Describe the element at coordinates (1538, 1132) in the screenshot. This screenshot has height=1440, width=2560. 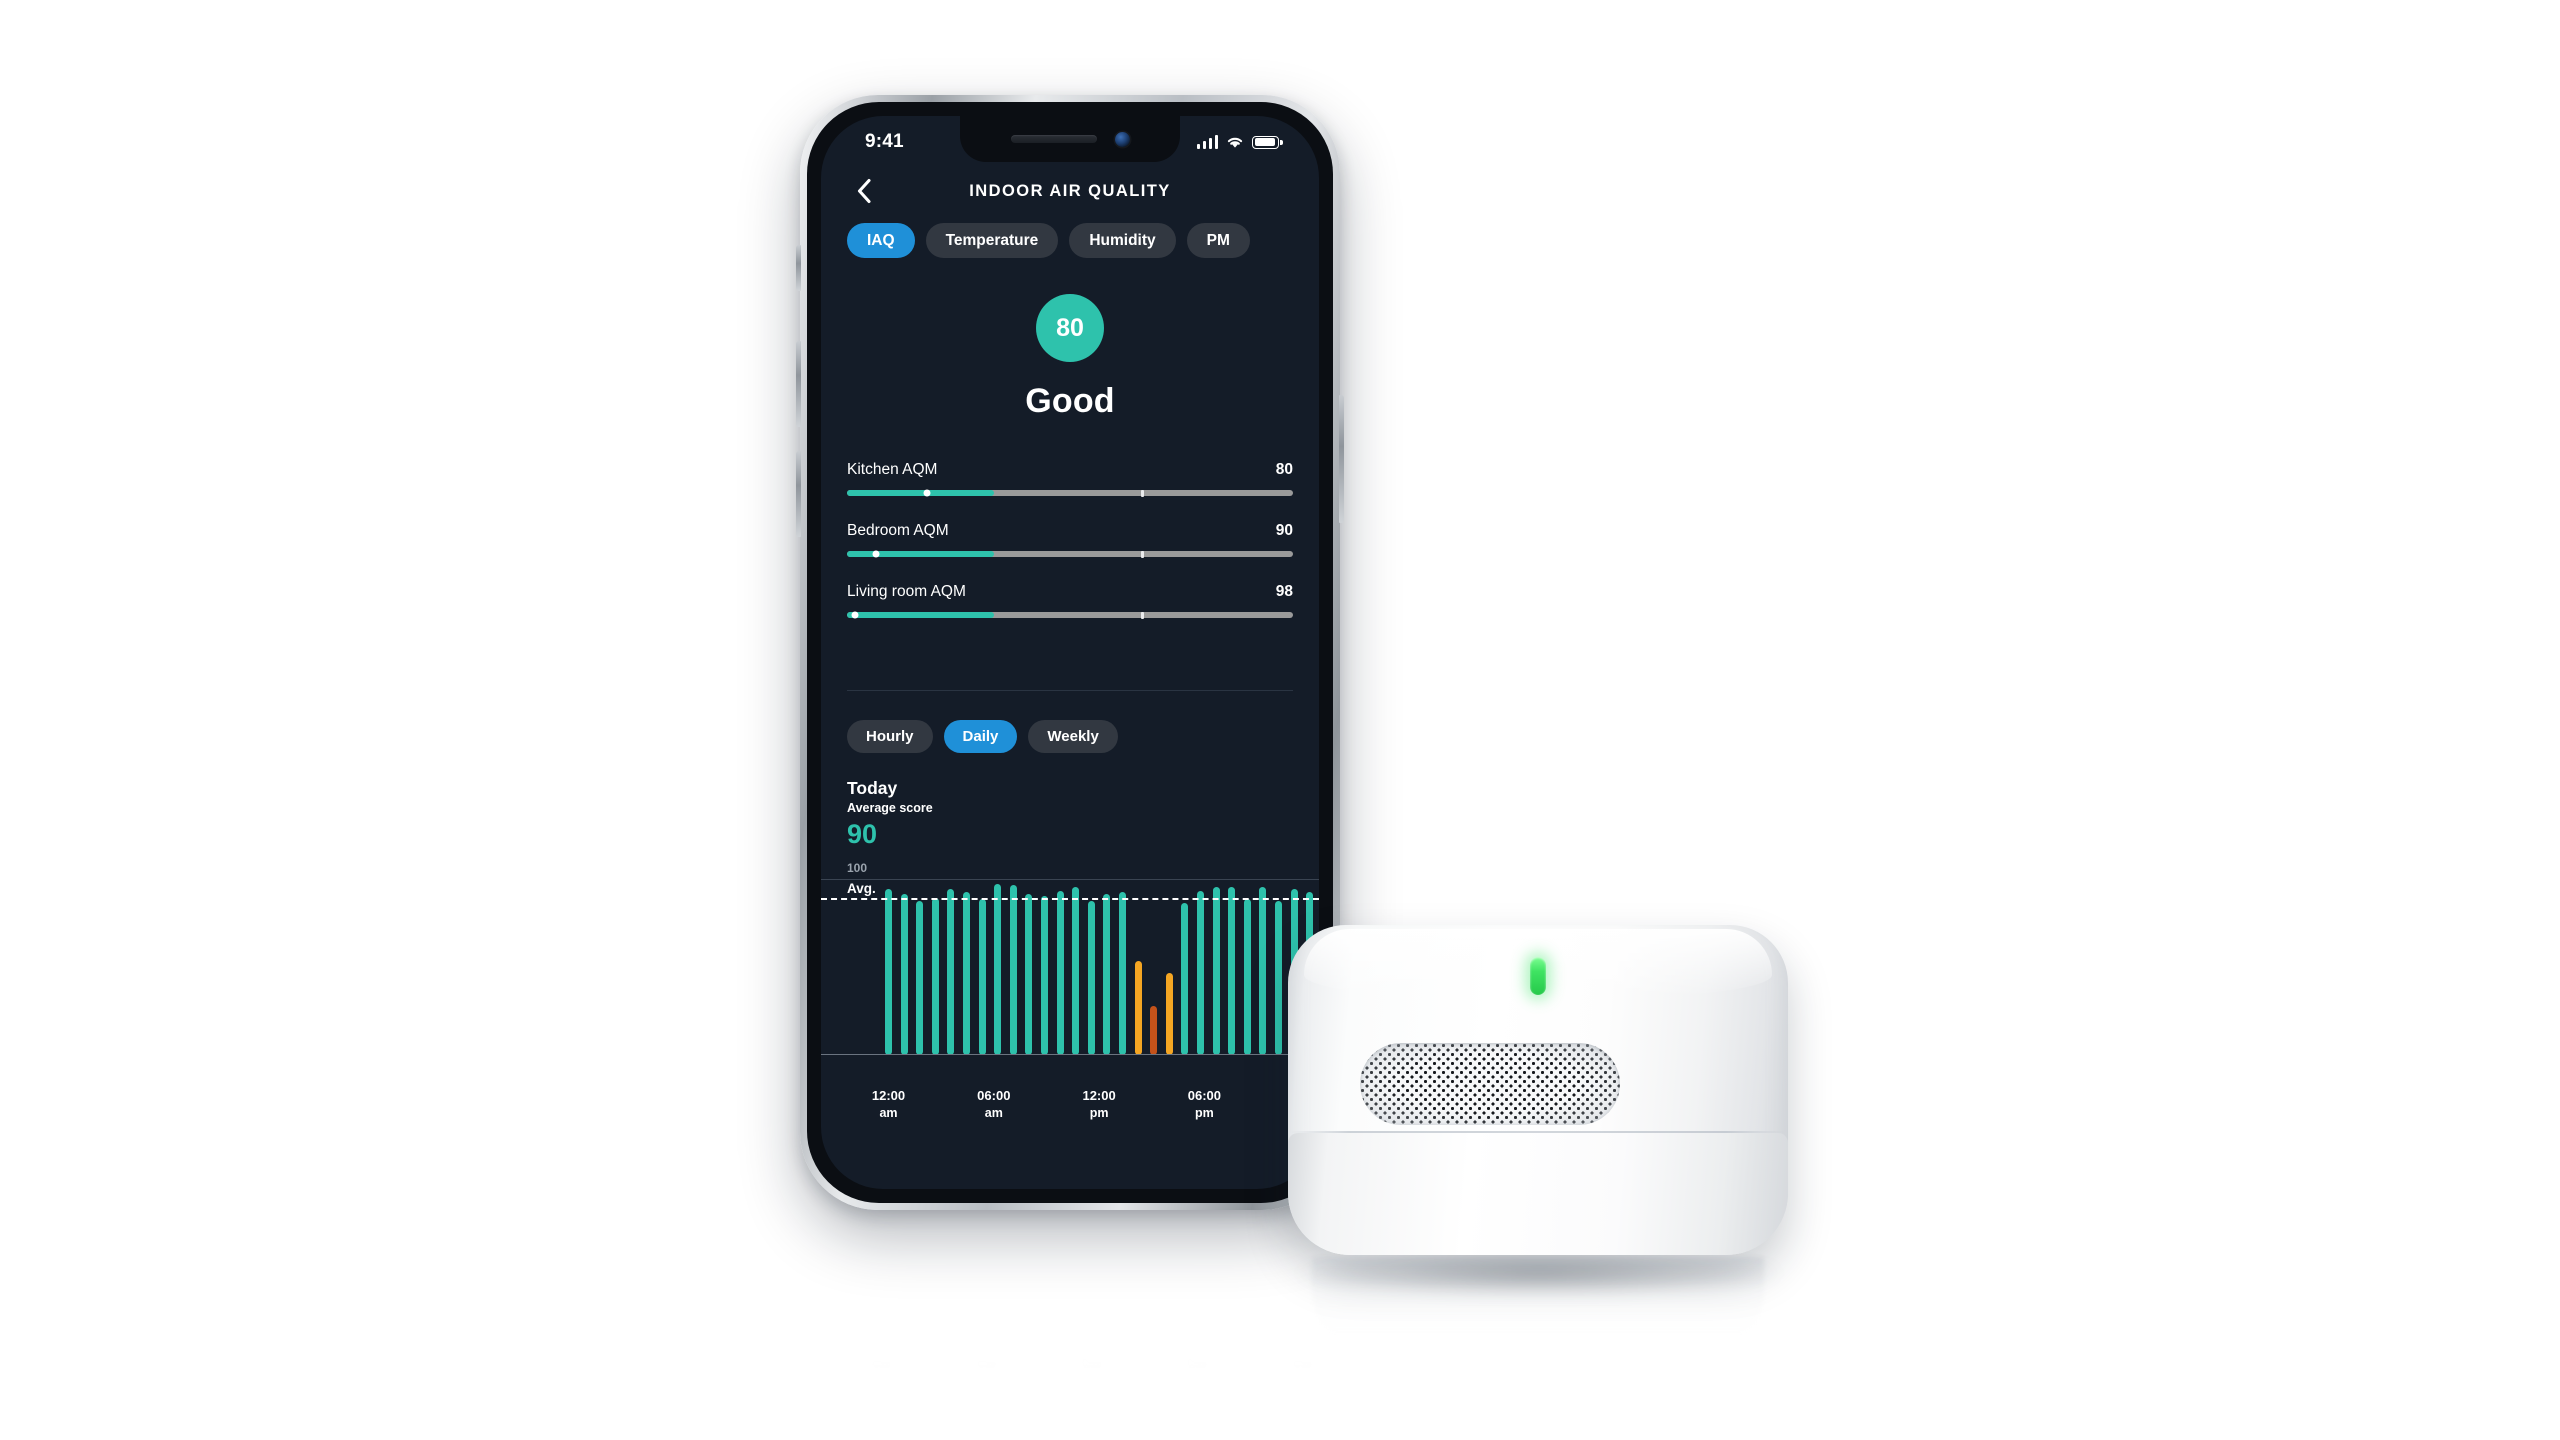
I see `device-seam` at that location.